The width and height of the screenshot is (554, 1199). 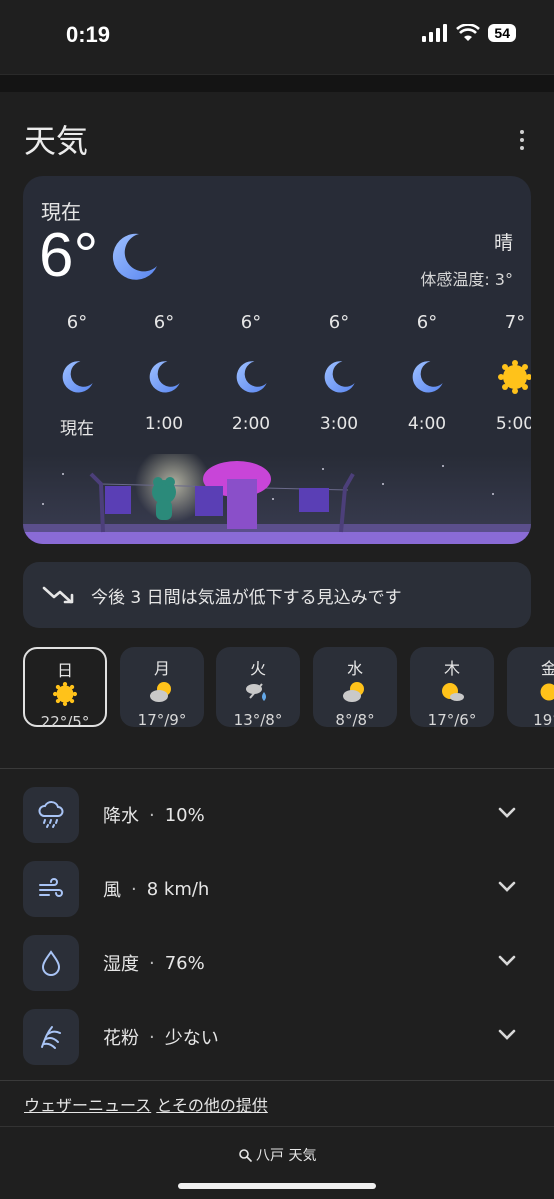 I want to click on day-item-sun: 日 22°/5°, so click(x=65, y=687).